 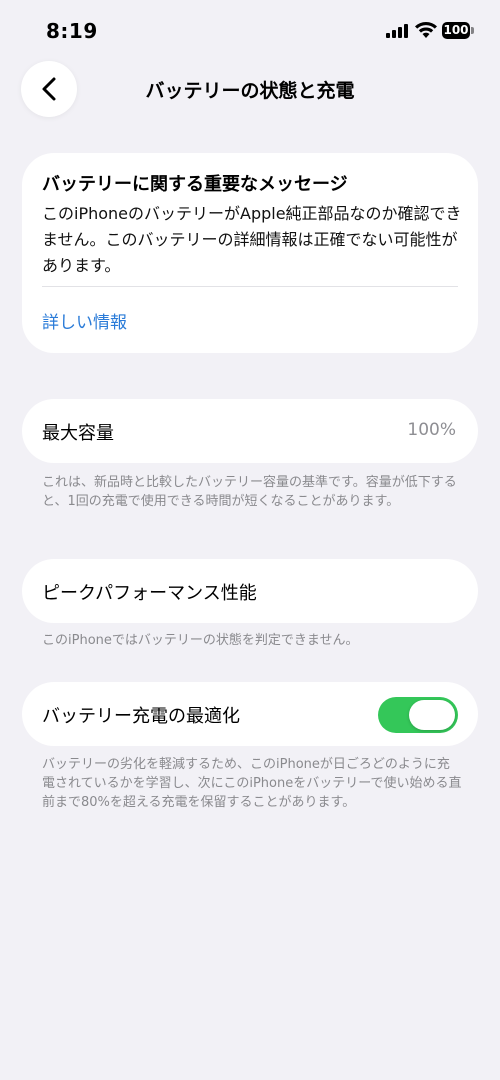 I want to click on max-capacity-row: 最大容量 100%, so click(x=250, y=431).